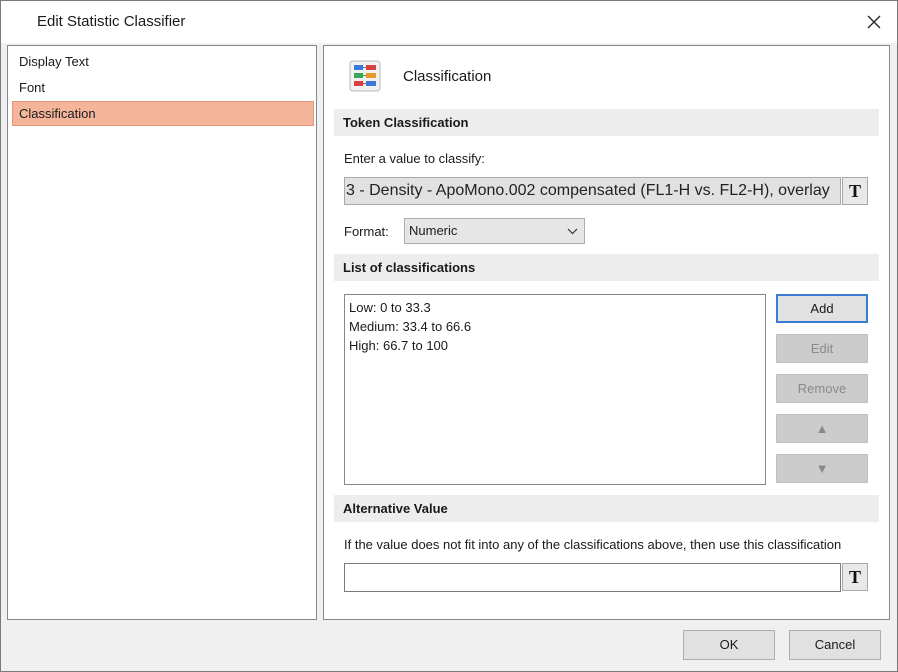  What do you see at coordinates (606, 267) in the screenshot?
I see `classifications-heading: List of classifications` at bounding box center [606, 267].